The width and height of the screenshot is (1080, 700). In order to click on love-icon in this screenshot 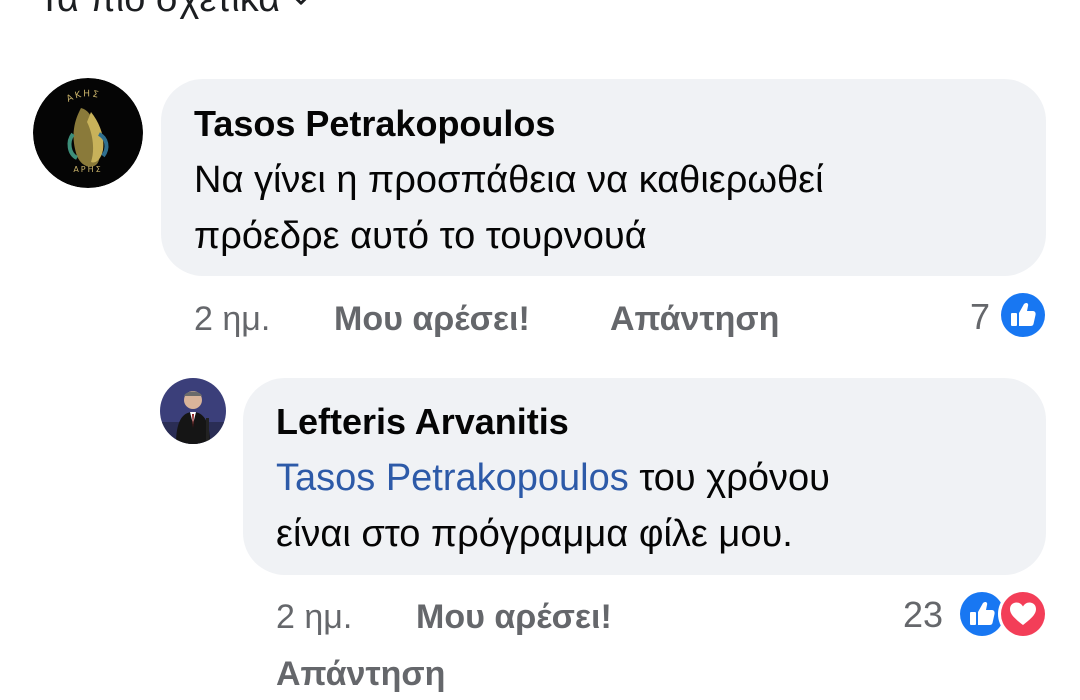, I will do `click(1023, 614)`.